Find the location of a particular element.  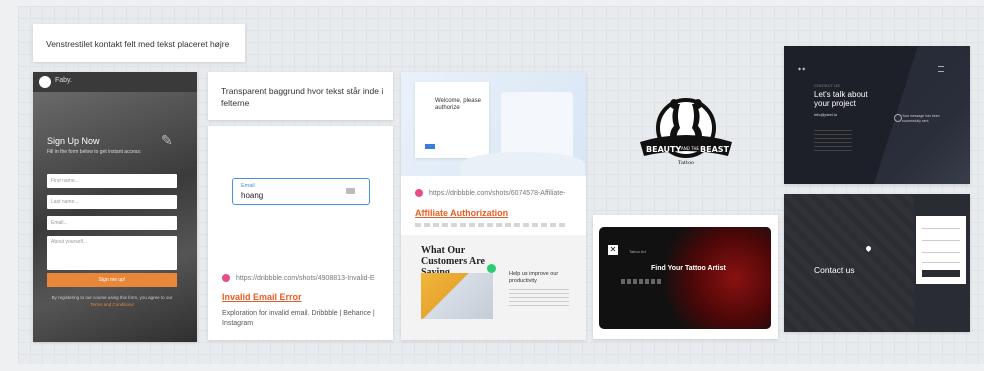

email-field-value: hoang is located at coordinates (252, 195).